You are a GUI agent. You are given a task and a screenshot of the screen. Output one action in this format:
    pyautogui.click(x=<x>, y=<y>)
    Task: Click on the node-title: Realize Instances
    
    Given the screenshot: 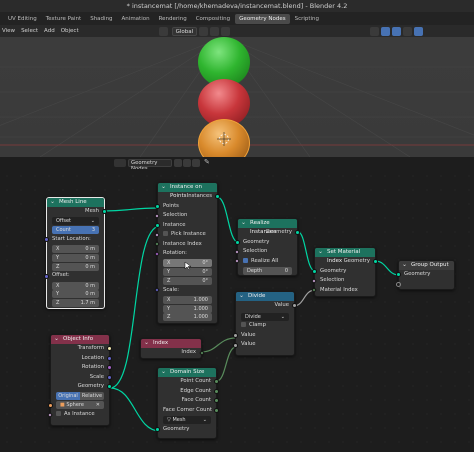 What is the action you would take?
    pyautogui.click(x=267, y=226)
    